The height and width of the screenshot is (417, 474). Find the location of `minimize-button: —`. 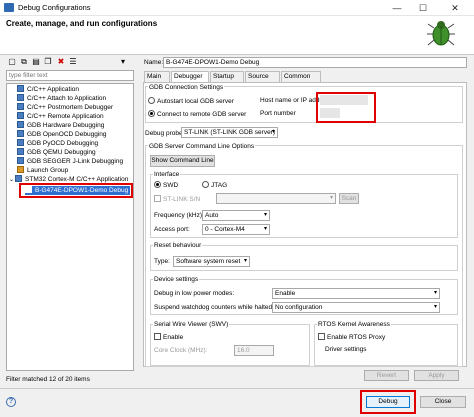

minimize-button: — is located at coordinates (397, 8).